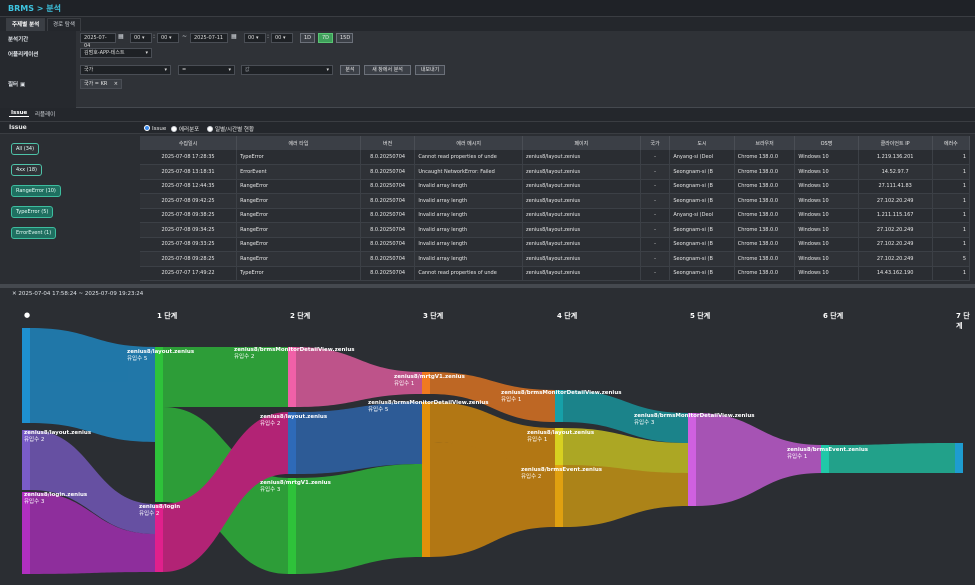  What do you see at coordinates (25, 149) in the screenshot?
I see `issue-filter-all: All (34)` at bounding box center [25, 149].